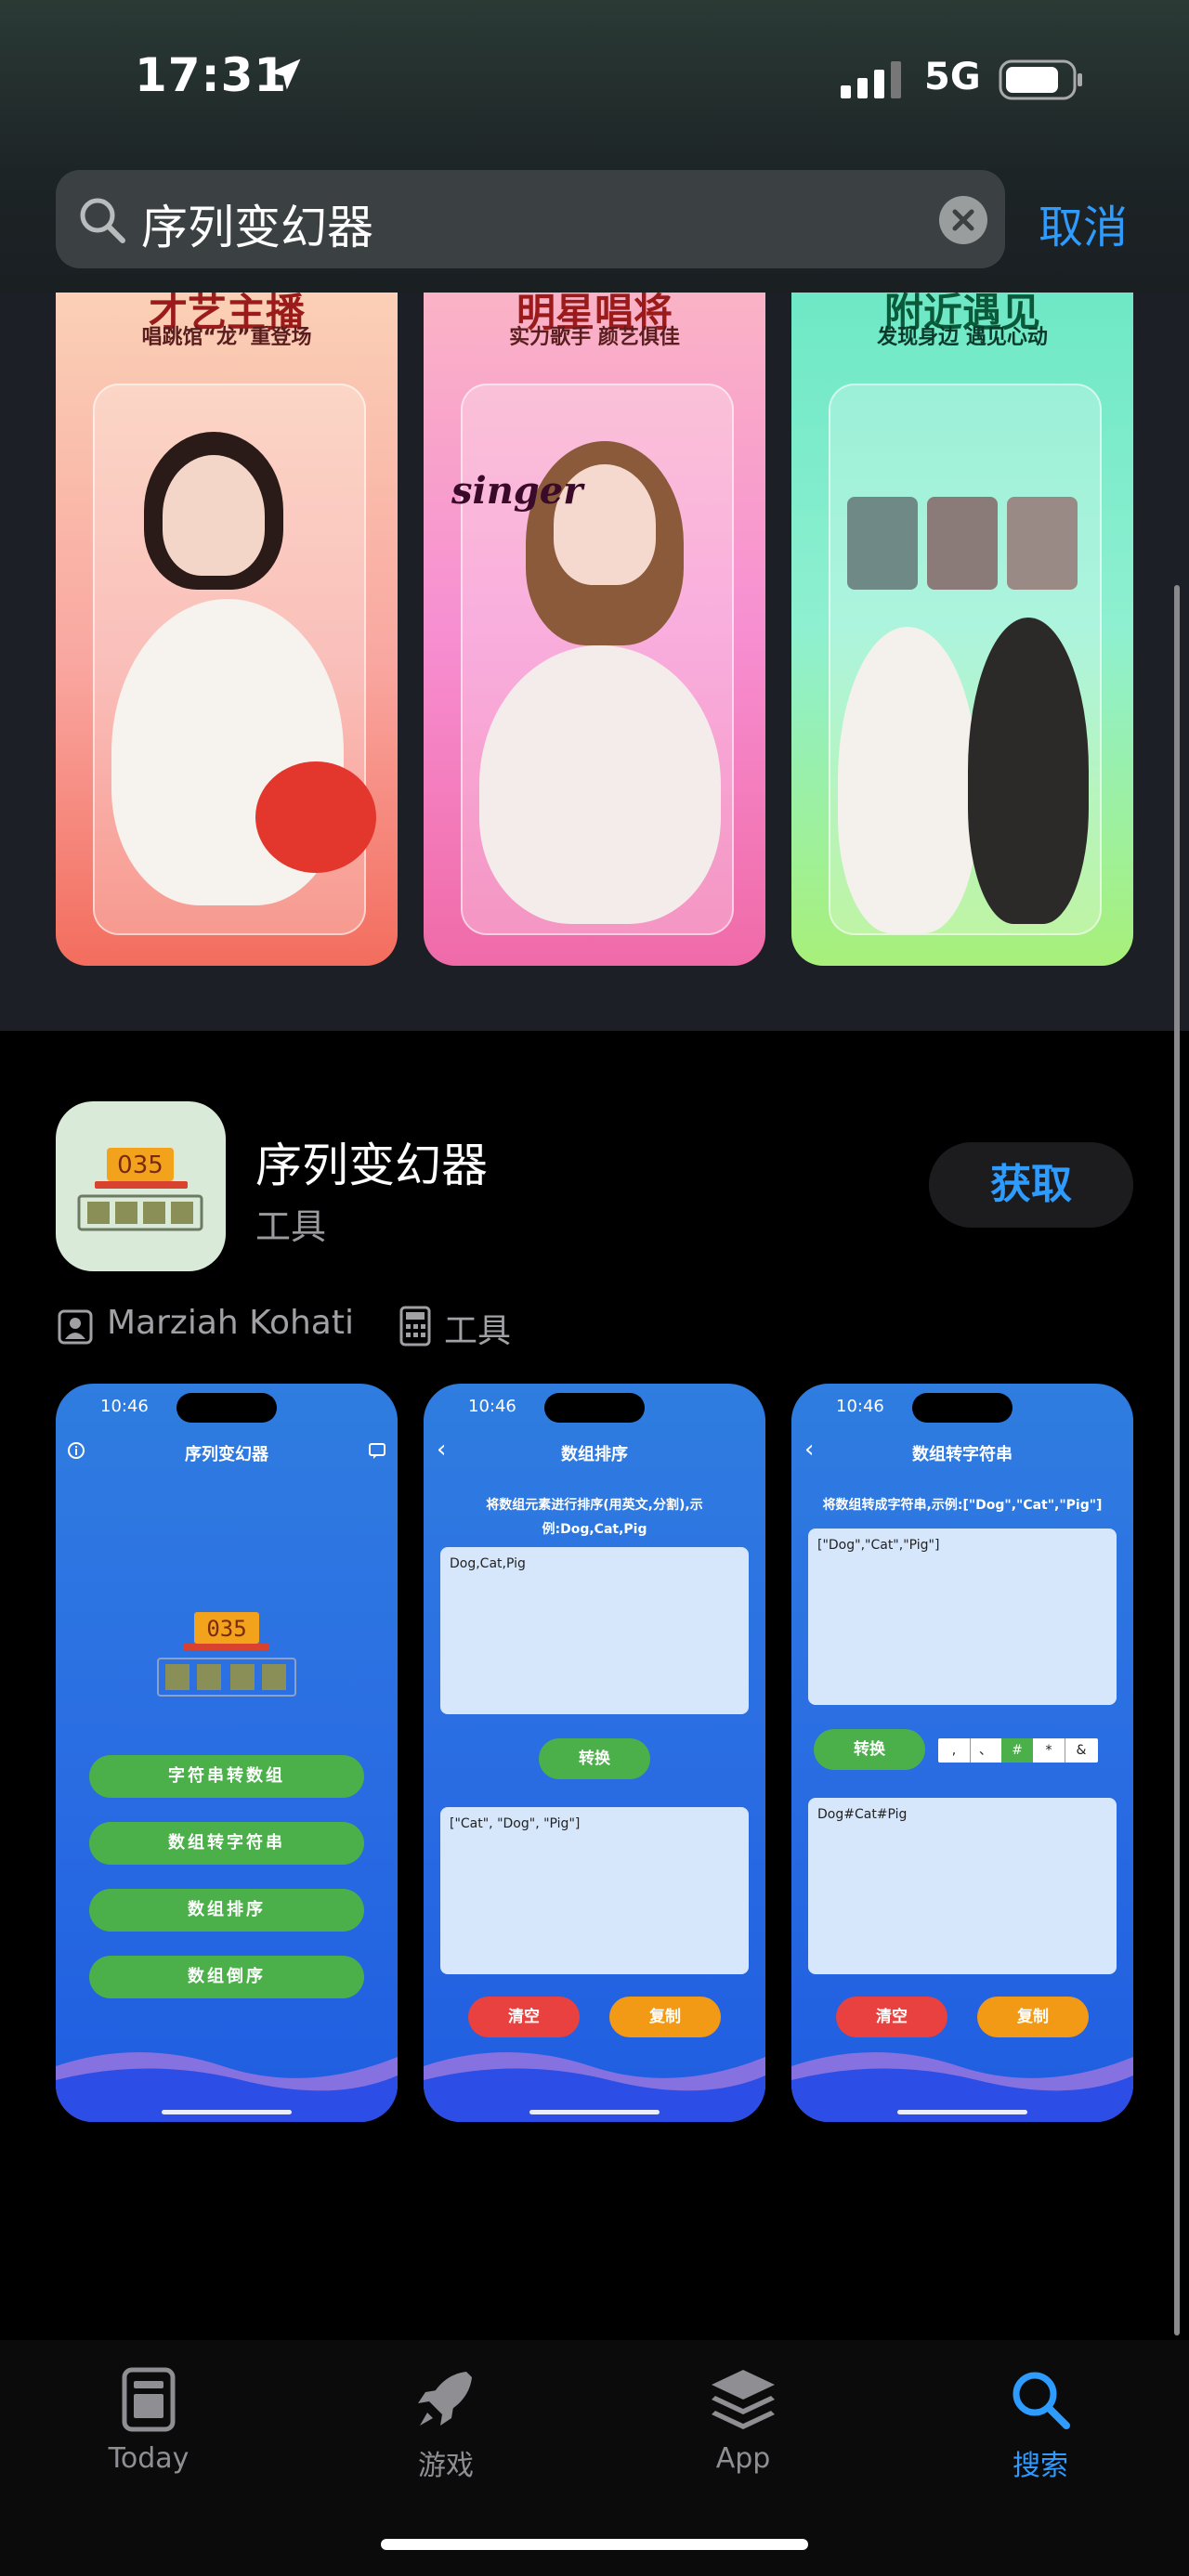 This screenshot has width=1189, height=2576. I want to click on app-icon: 035, so click(141, 1186).